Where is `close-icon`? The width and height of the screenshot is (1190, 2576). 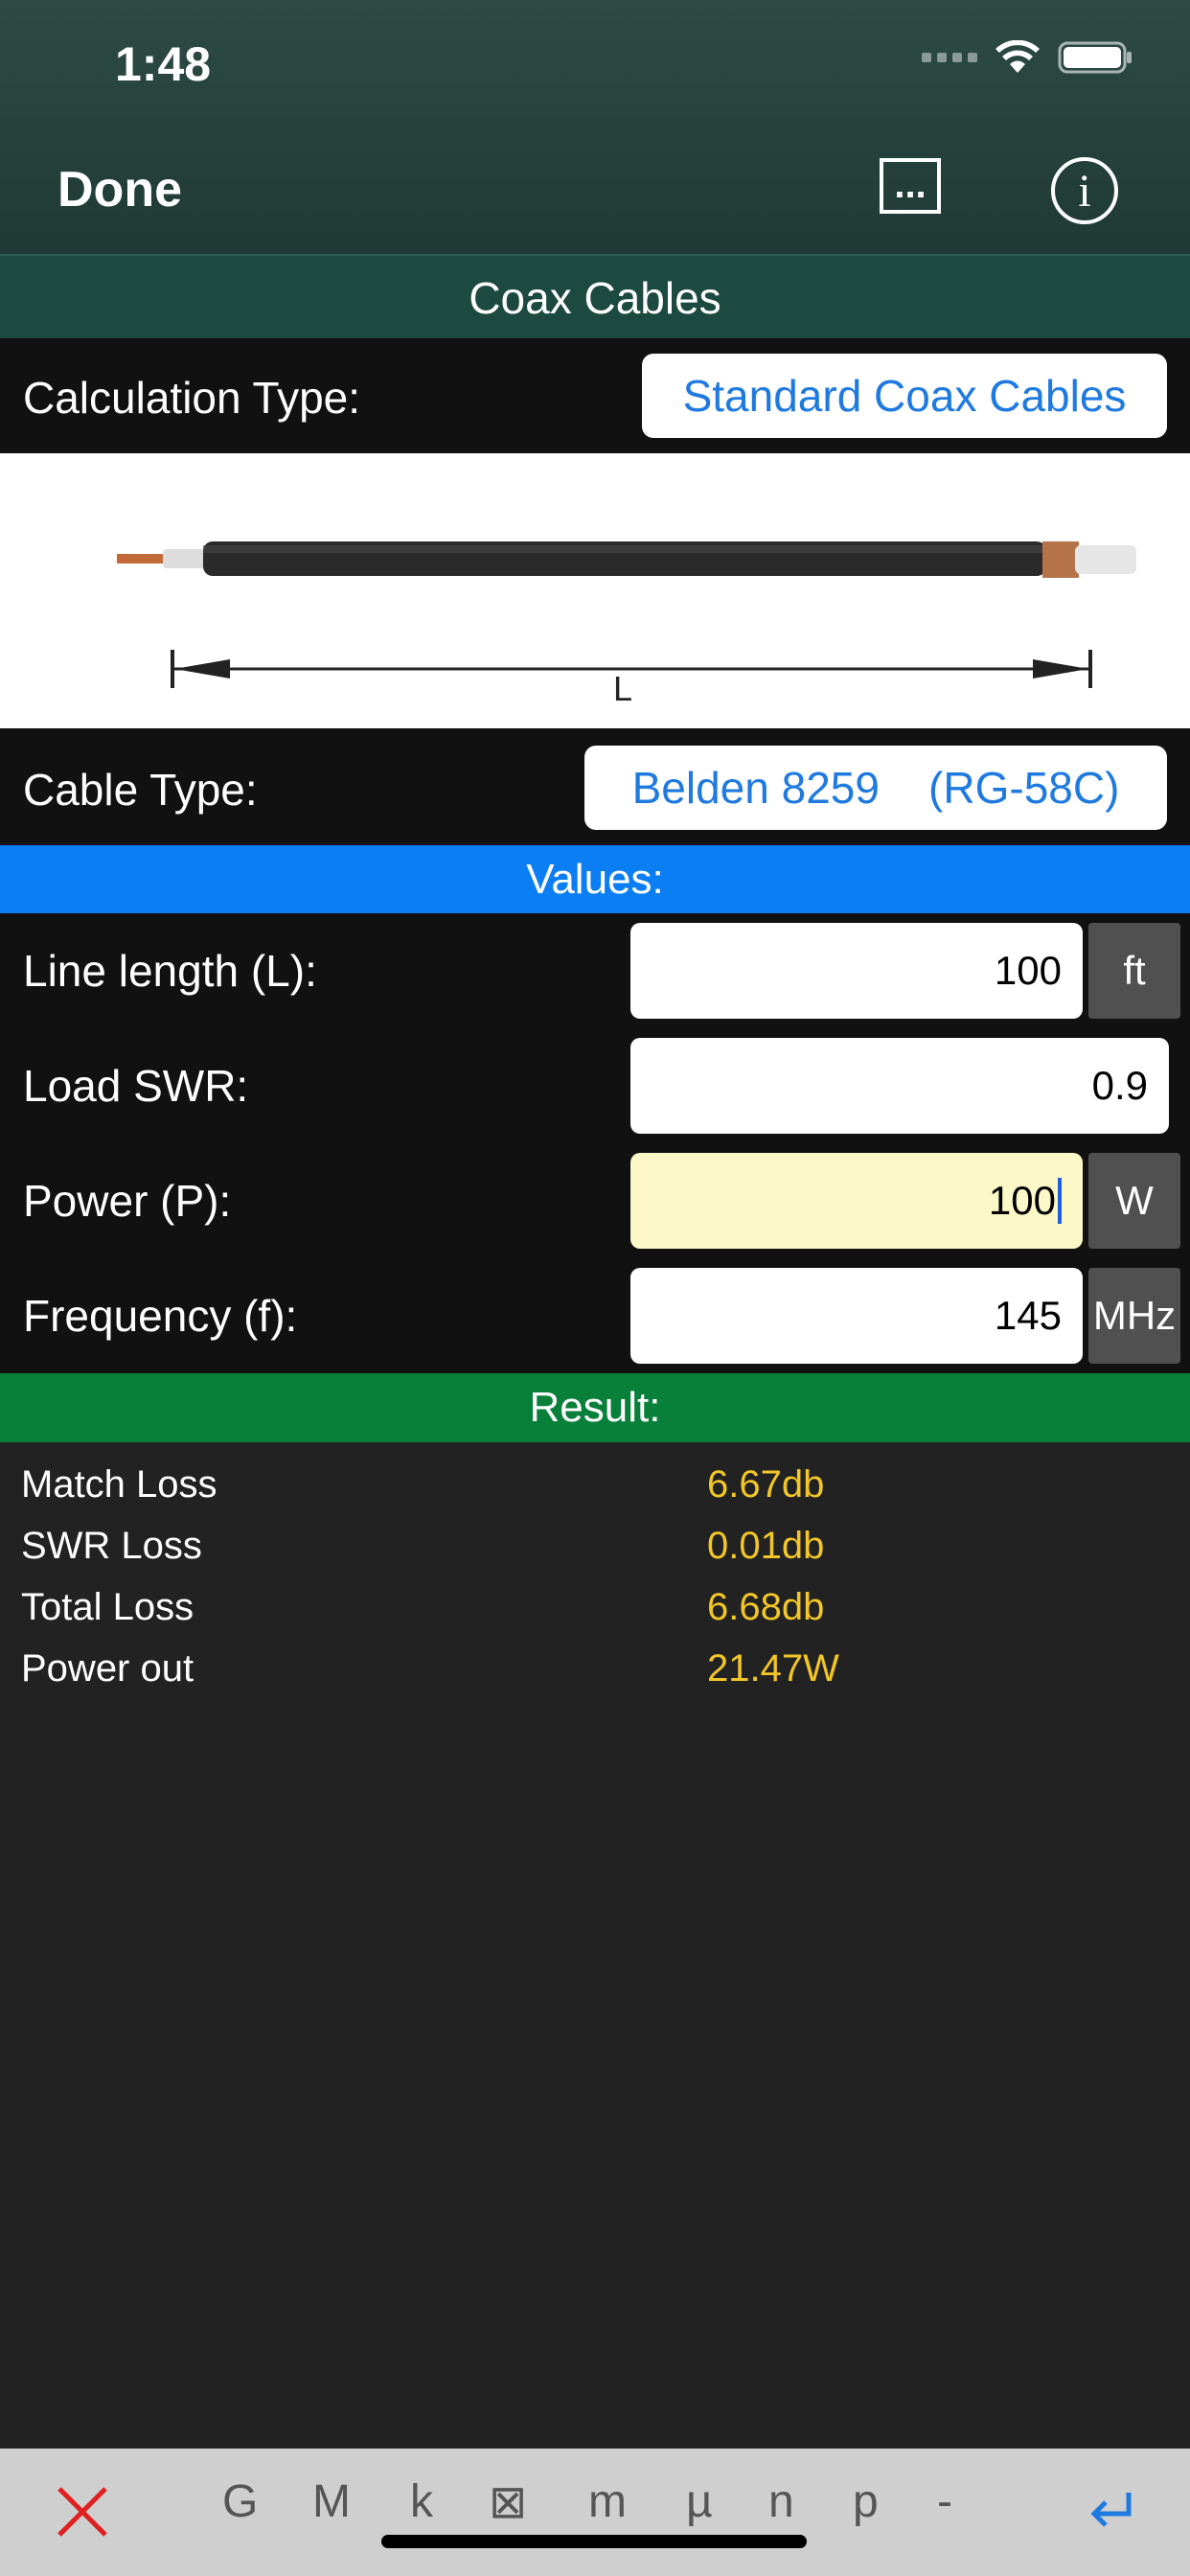
close-icon is located at coordinates (83, 2512).